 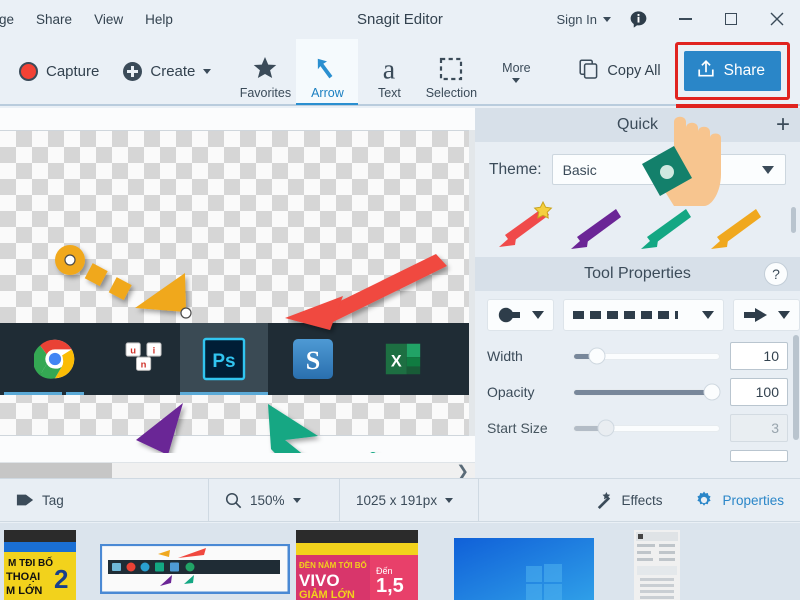 I want to click on arrow-handle-start, so click(x=70, y=260).